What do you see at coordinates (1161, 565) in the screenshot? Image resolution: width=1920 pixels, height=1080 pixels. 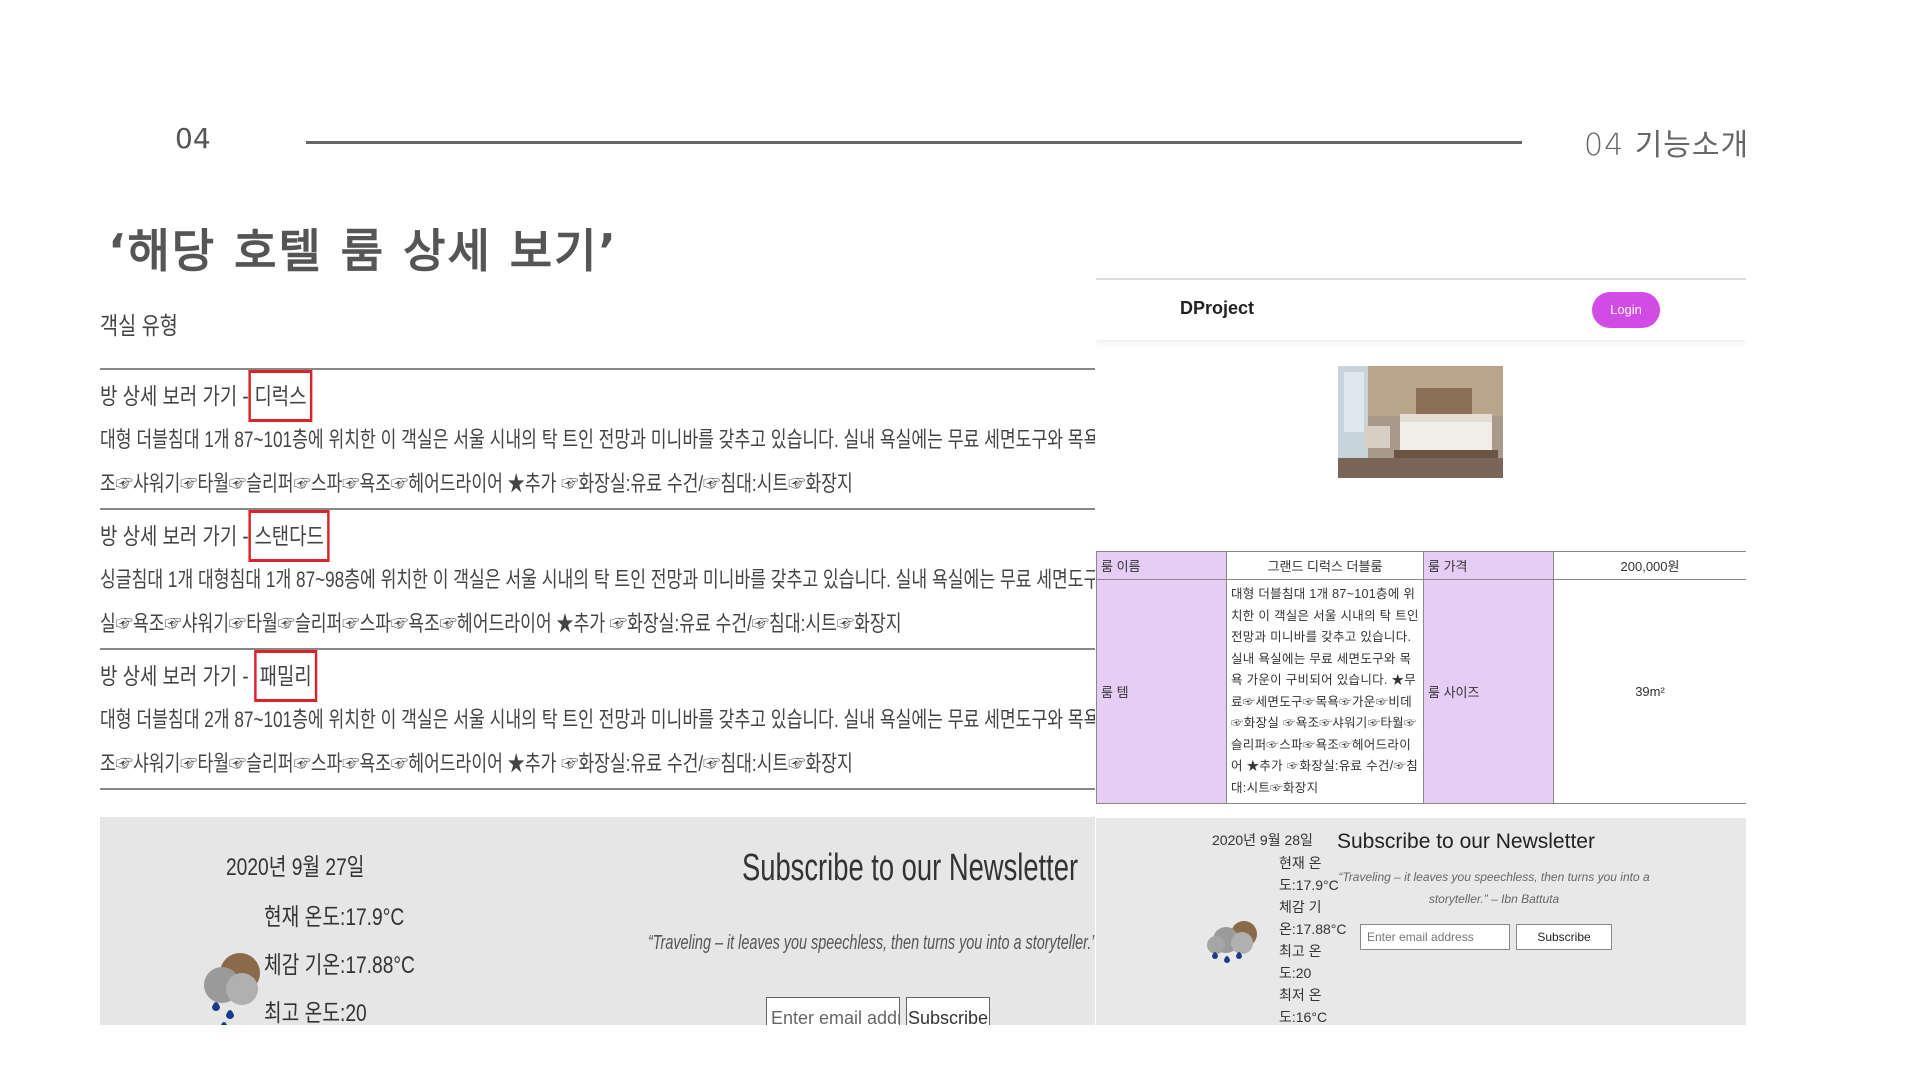 I see `room-name-label: 룸 이름` at bounding box center [1161, 565].